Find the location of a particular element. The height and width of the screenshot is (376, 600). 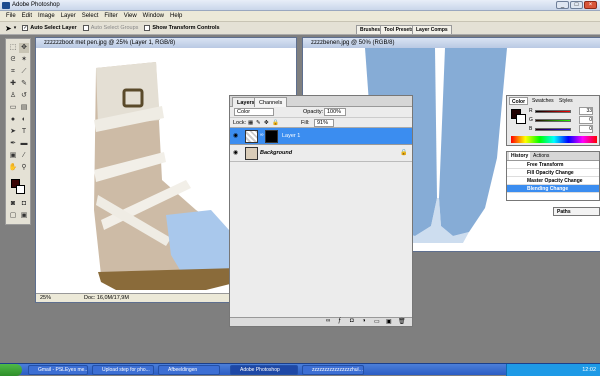

background-color-swatch is located at coordinates (20, 189).